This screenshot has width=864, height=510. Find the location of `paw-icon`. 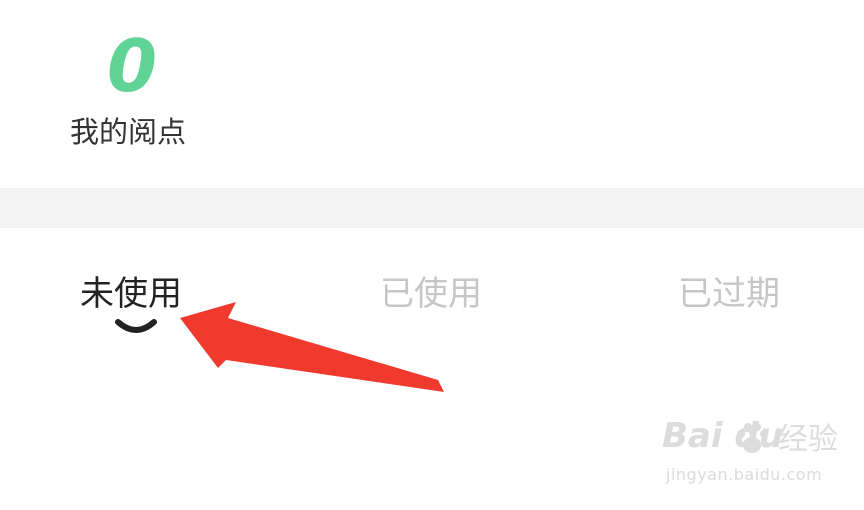

paw-icon is located at coordinates (752, 438).